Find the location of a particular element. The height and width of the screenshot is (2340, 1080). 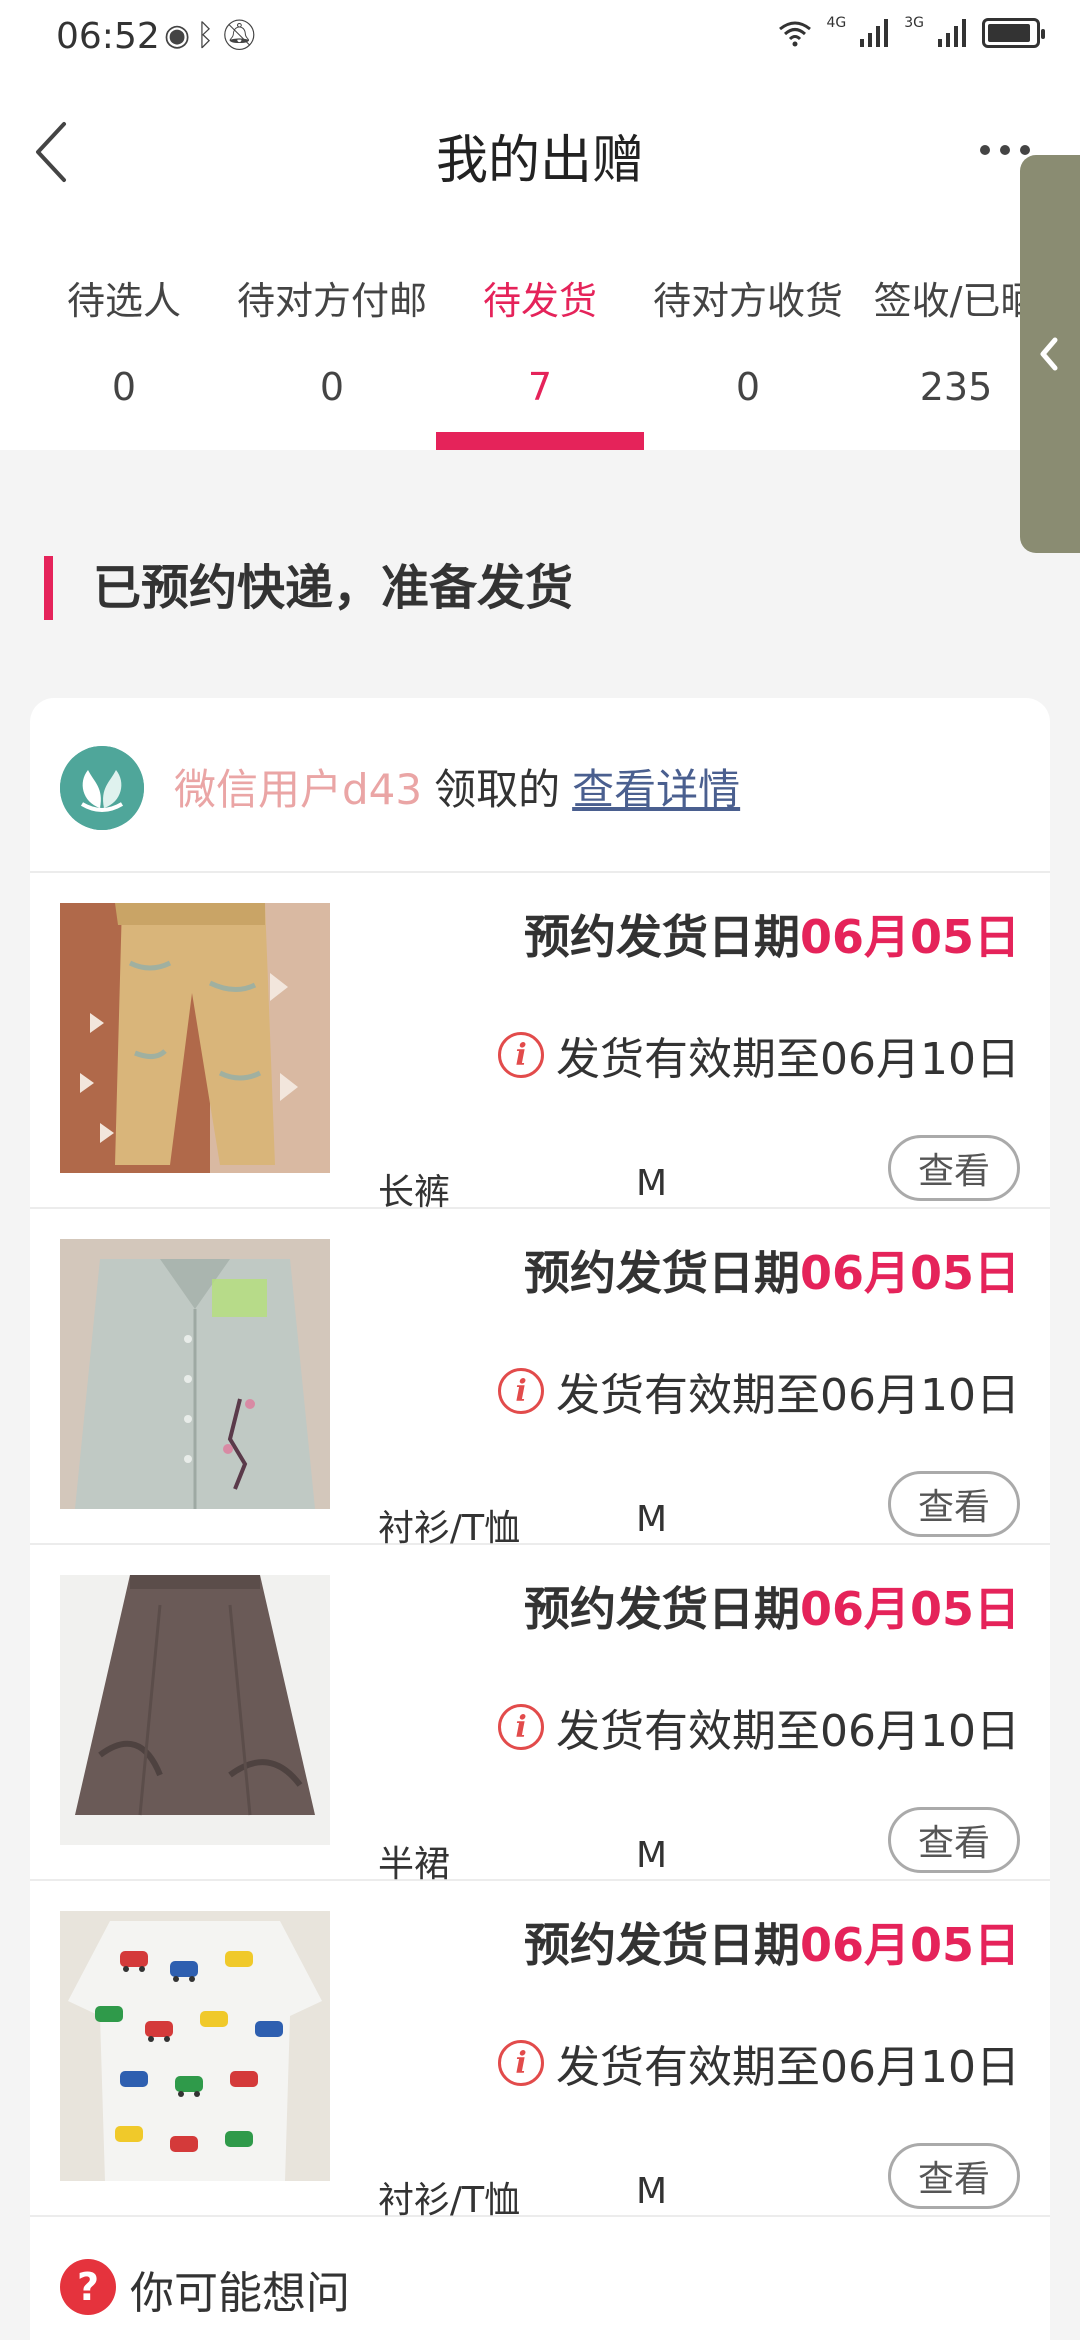

card-header: 微信用户d43 领取的 查看详情 is located at coordinates (540, 785).